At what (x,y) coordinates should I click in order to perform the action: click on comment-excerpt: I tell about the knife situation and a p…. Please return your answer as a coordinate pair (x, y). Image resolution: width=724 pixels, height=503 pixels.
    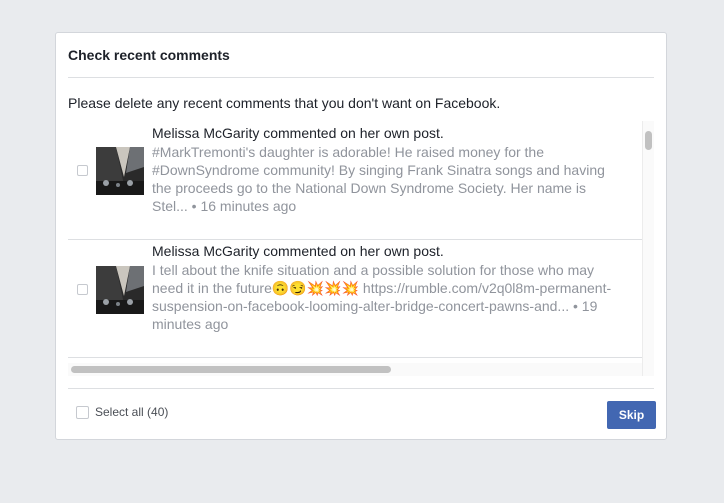
    Looking at the image, I should click on (397, 297).